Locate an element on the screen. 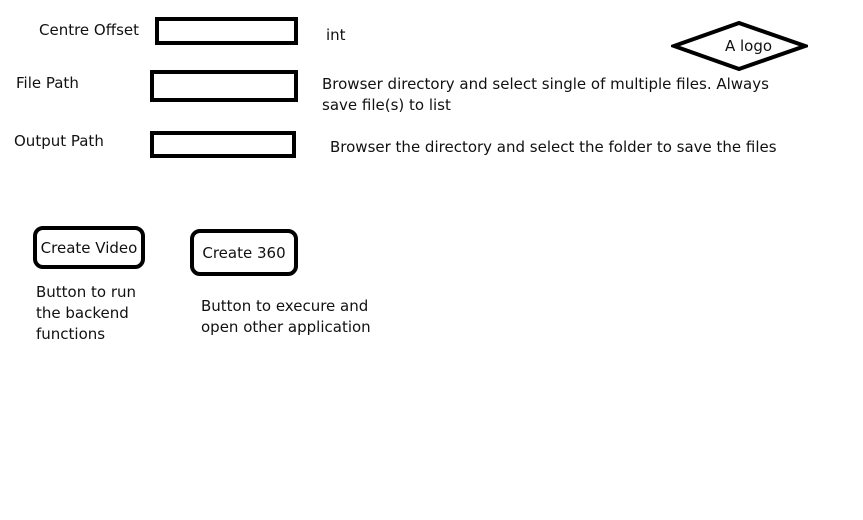 Image resolution: width=863 pixels, height=520 pixels. create-video-button: Create Video is located at coordinates (89, 247).